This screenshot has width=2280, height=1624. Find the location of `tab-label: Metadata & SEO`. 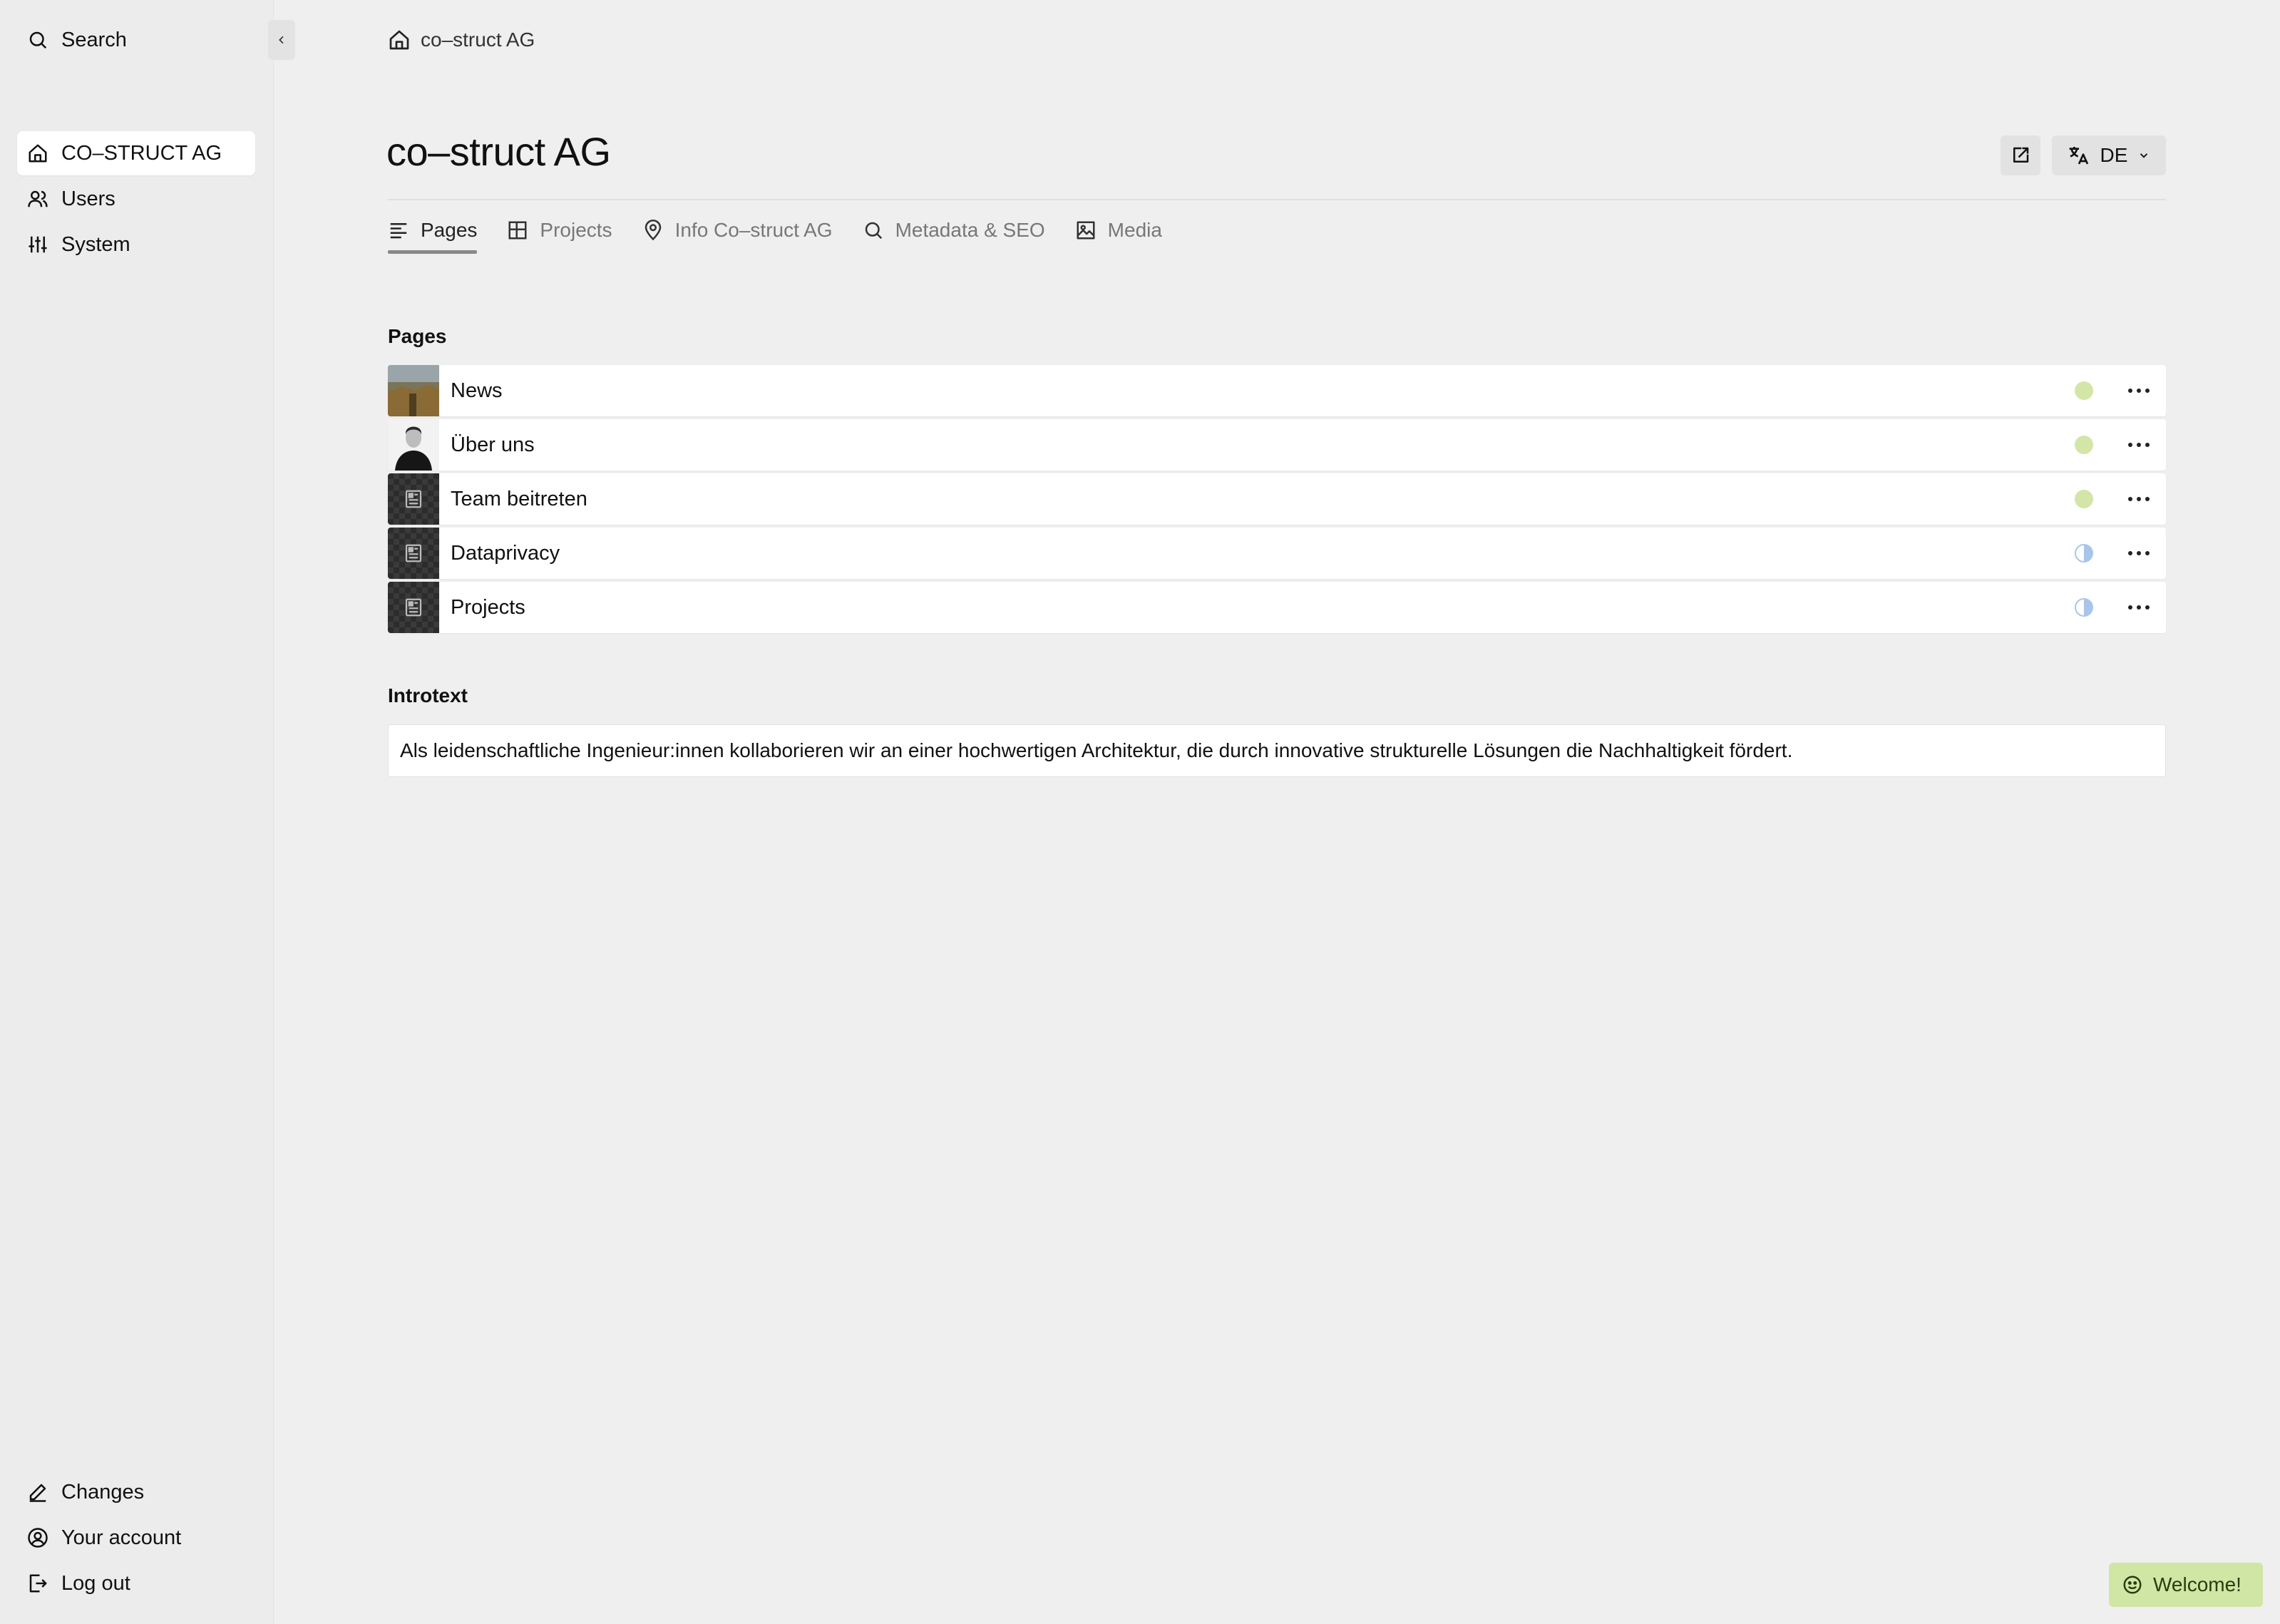

tab-label: Metadata & SEO is located at coordinates (970, 230).